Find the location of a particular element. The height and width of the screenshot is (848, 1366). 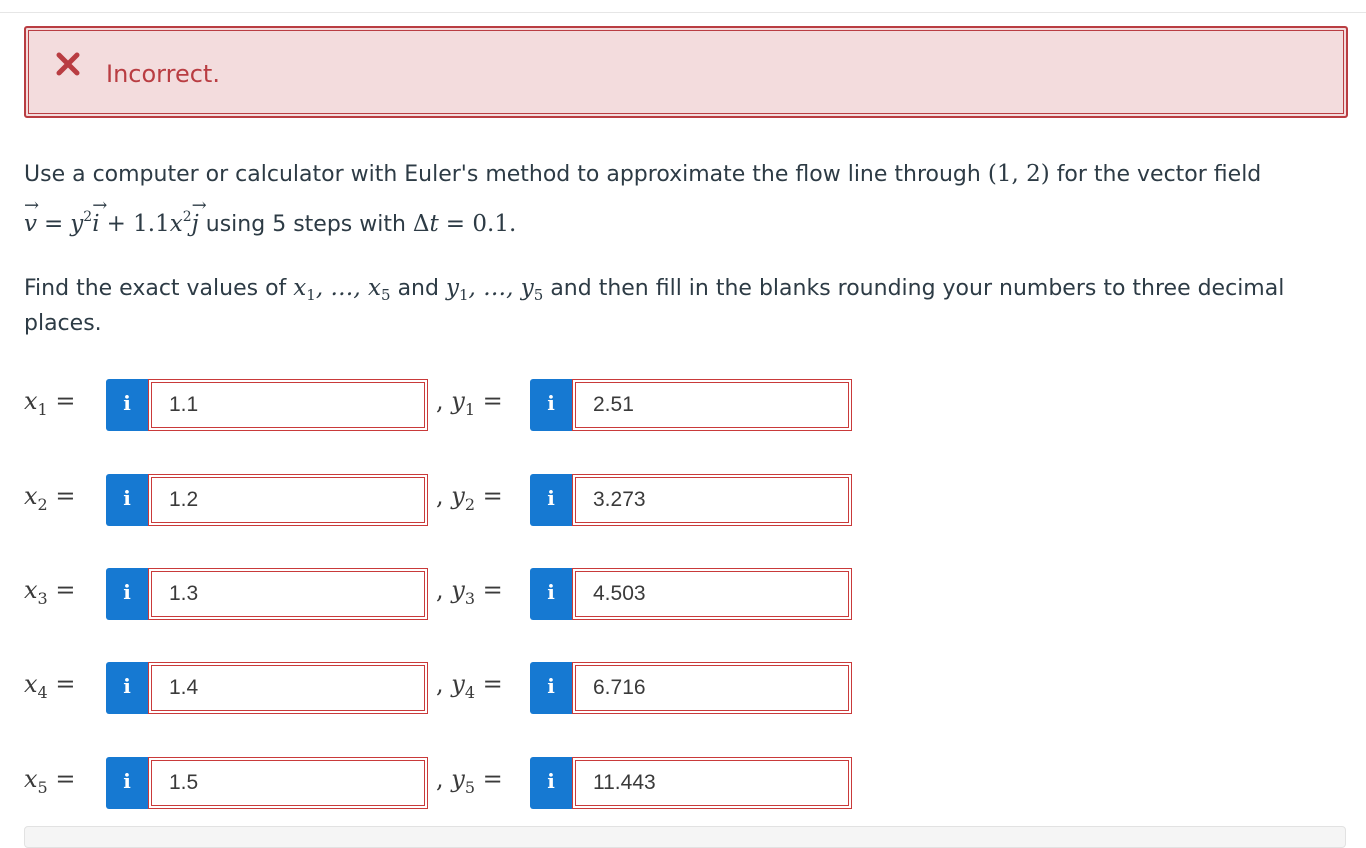

x-answer-field: 1.5 is located at coordinates (288, 783).